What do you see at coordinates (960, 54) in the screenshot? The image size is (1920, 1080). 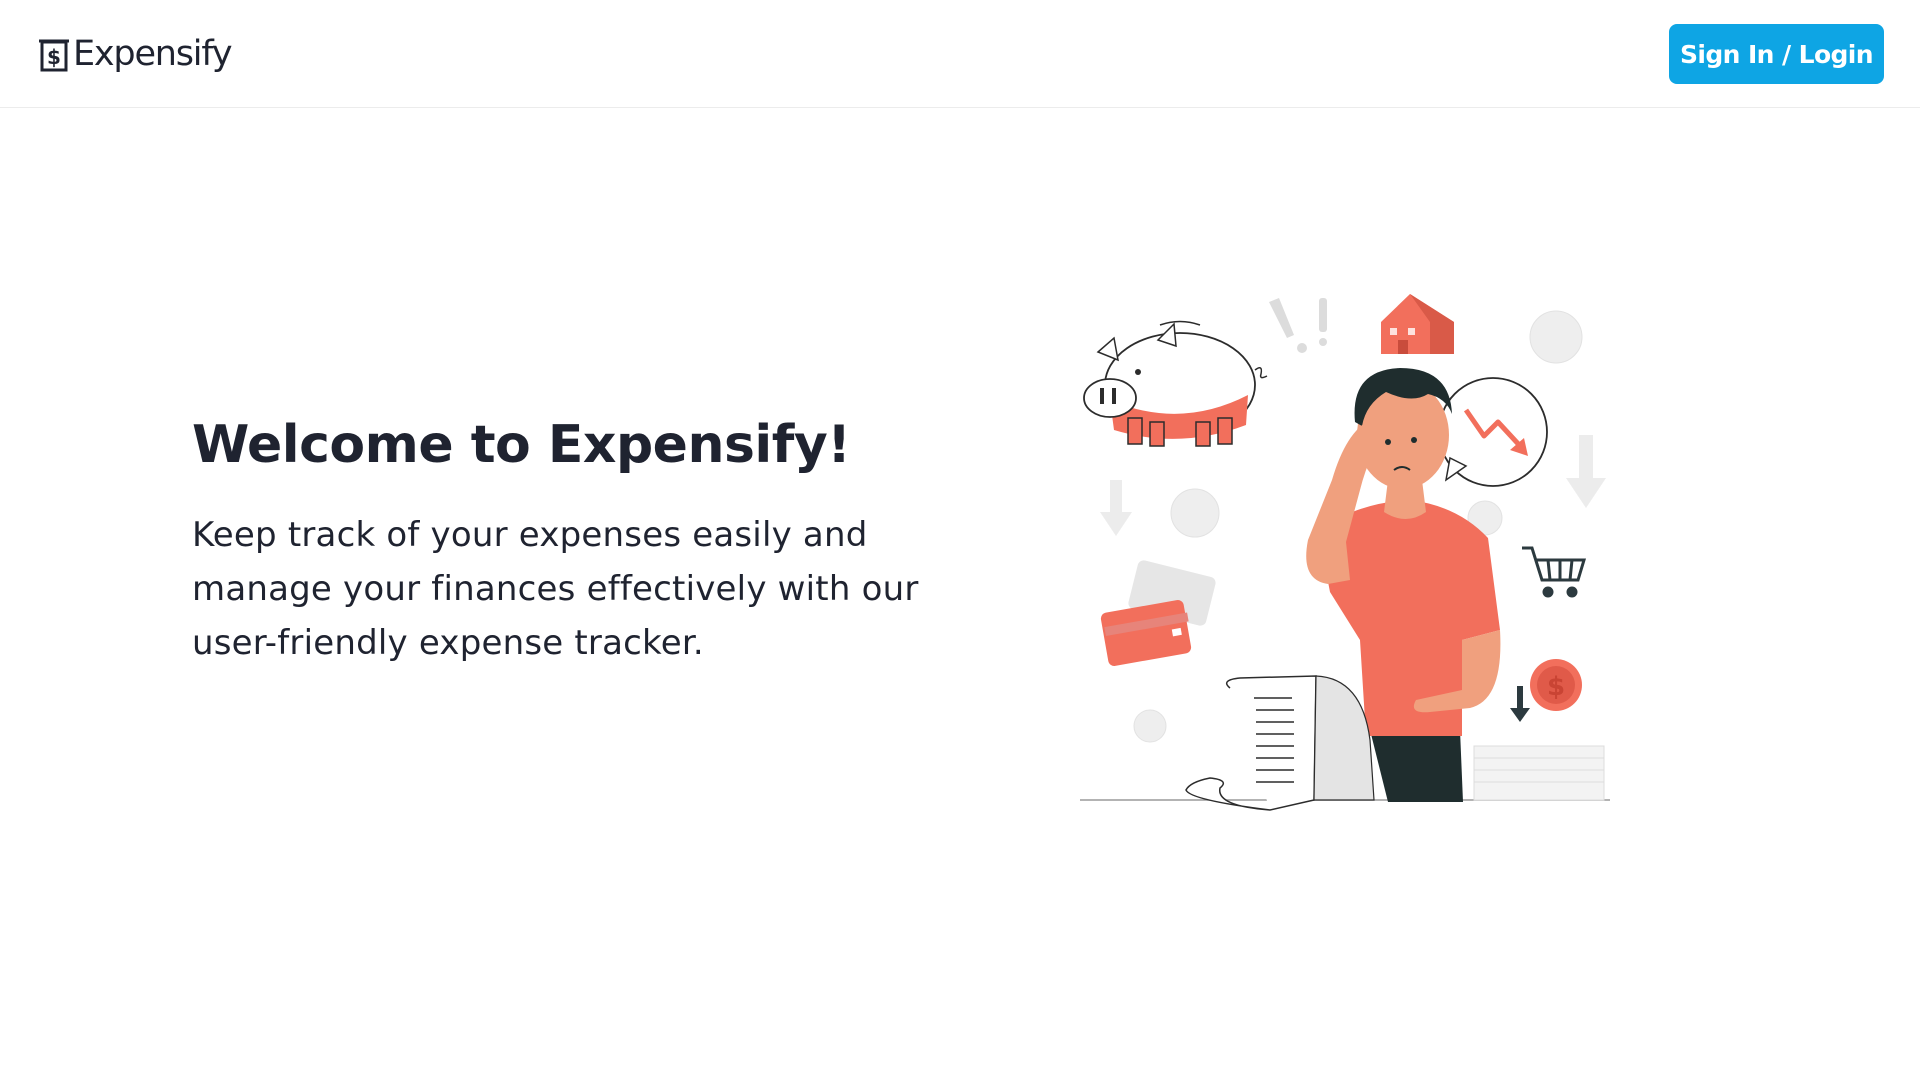 I see `top-navbar: $ Expensify Sign In / Login` at bounding box center [960, 54].